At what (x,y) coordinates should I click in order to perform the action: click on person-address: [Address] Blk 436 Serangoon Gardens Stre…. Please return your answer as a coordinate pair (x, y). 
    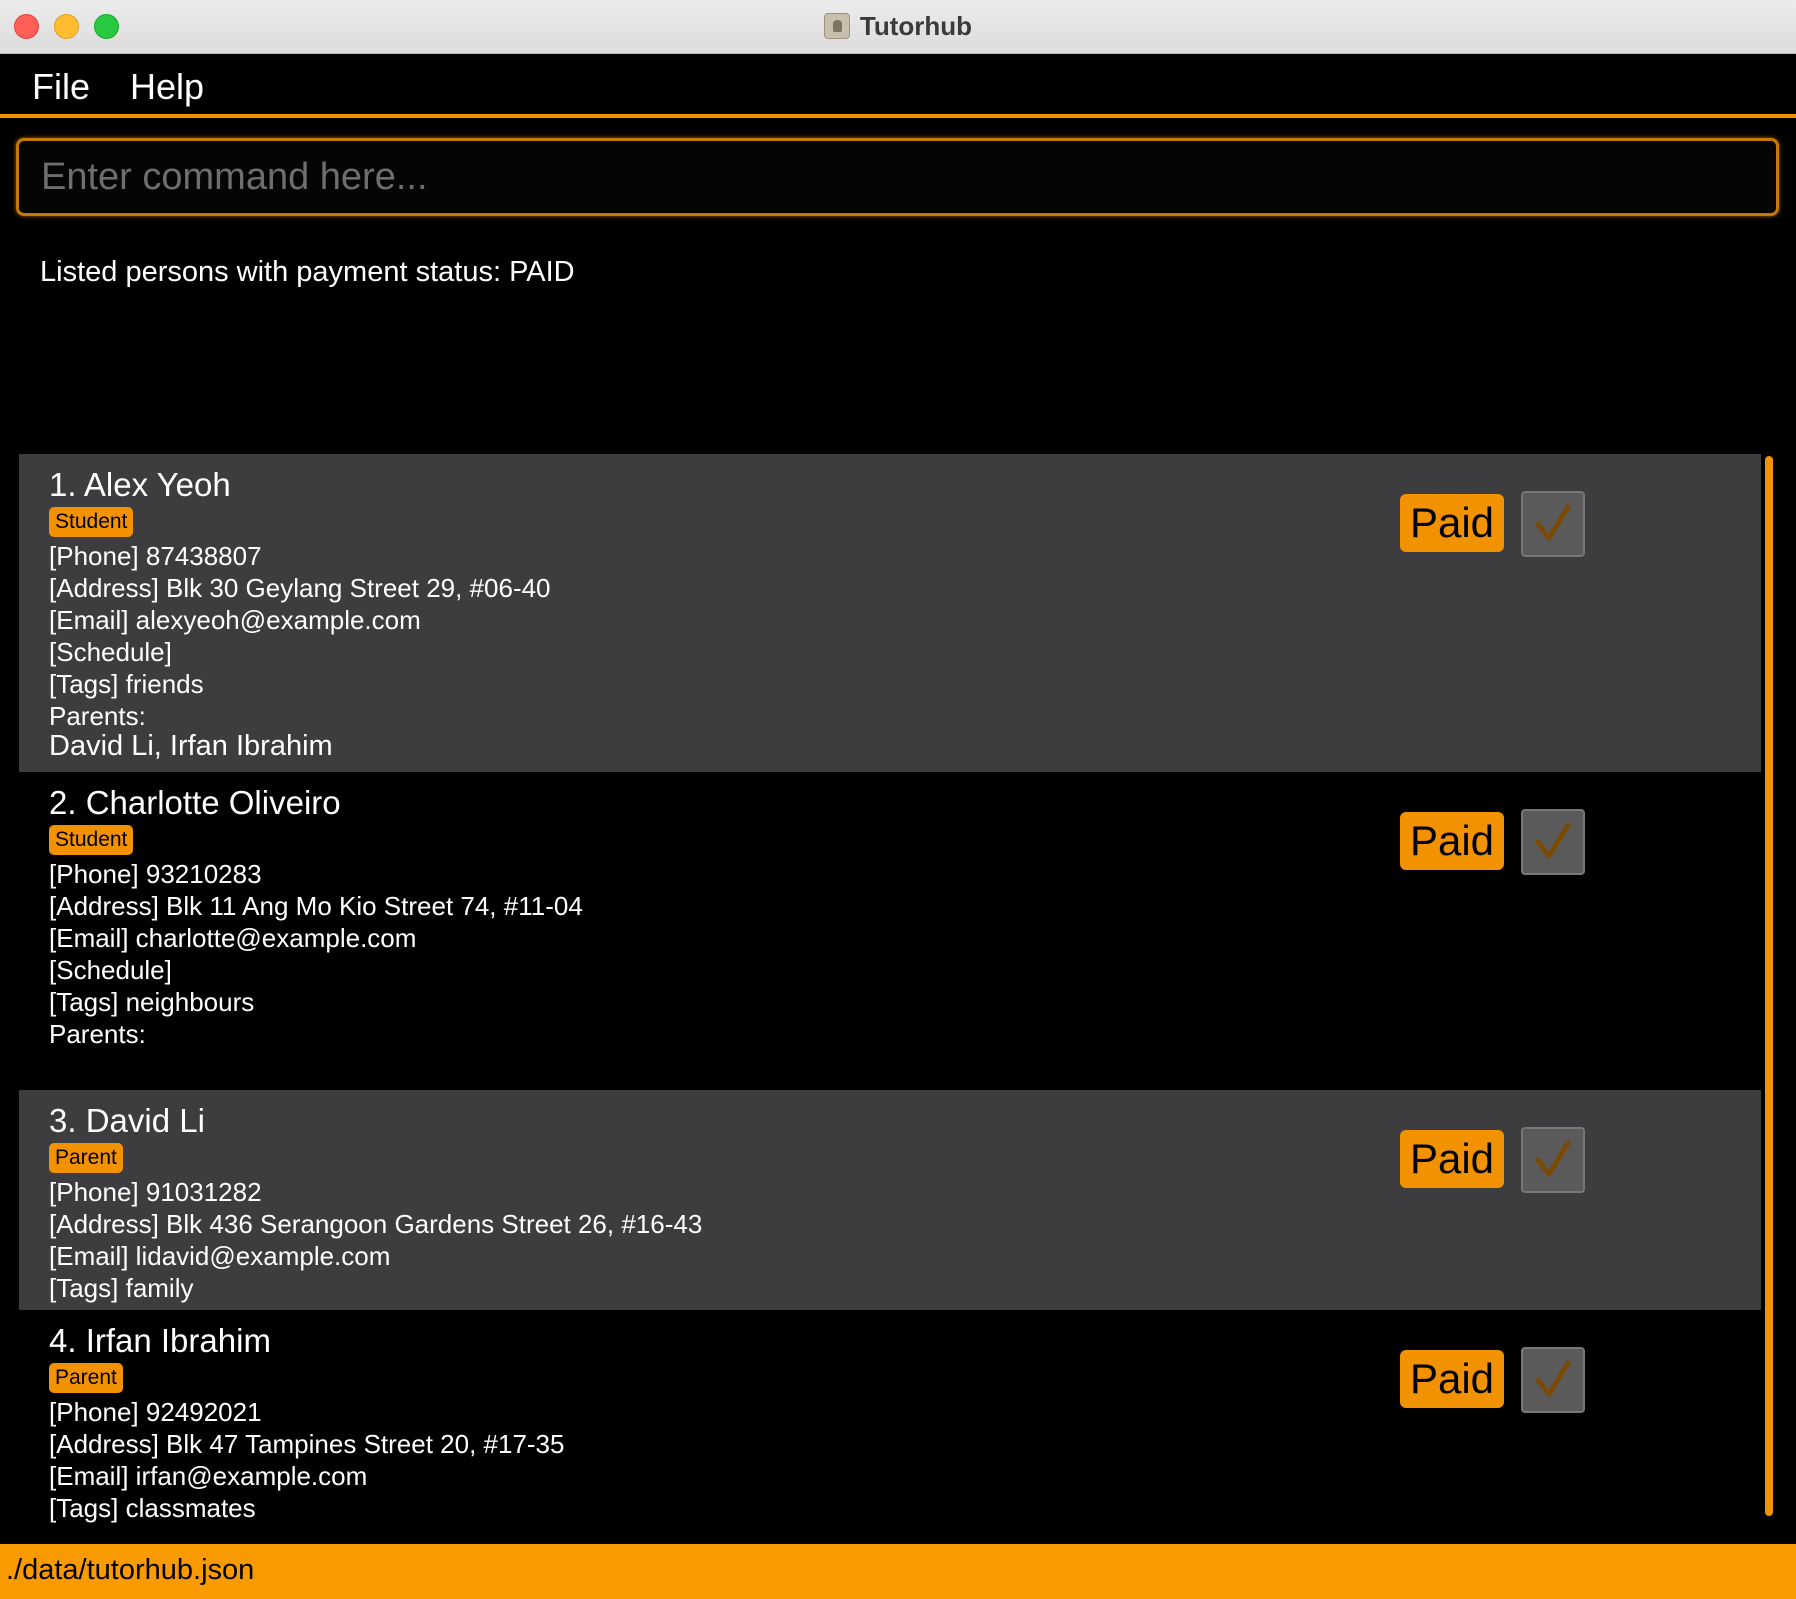
    Looking at the image, I should click on (376, 1224).